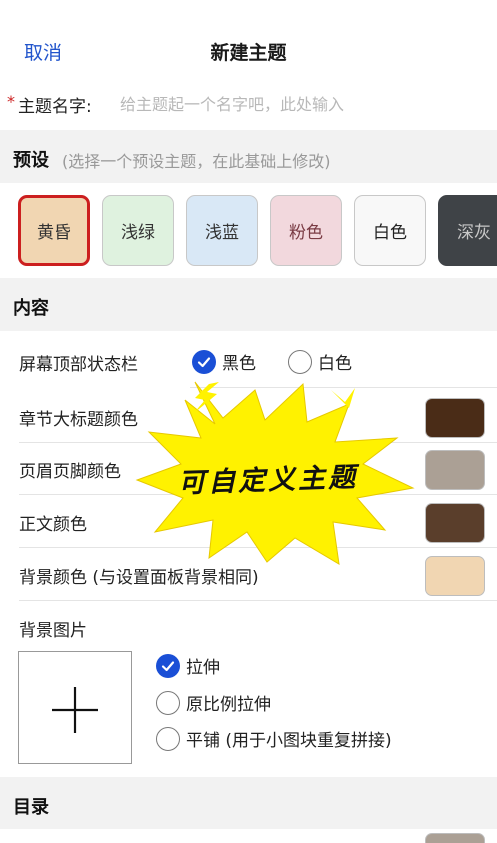 The image size is (497, 843). I want to click on bg-mode-keep-ratio: 原比例拉伸, so click(213, 702).